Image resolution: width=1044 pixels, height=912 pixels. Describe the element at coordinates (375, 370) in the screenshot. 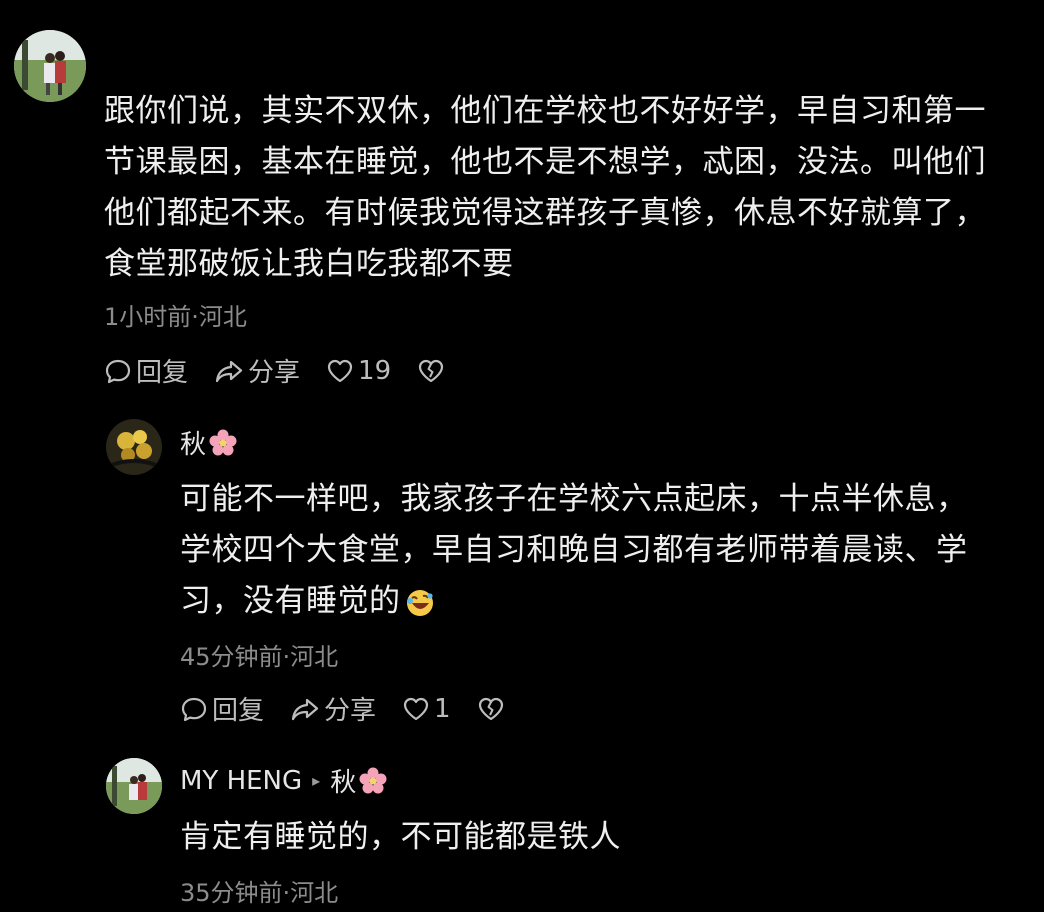

I see `like-count: 19` at that location.